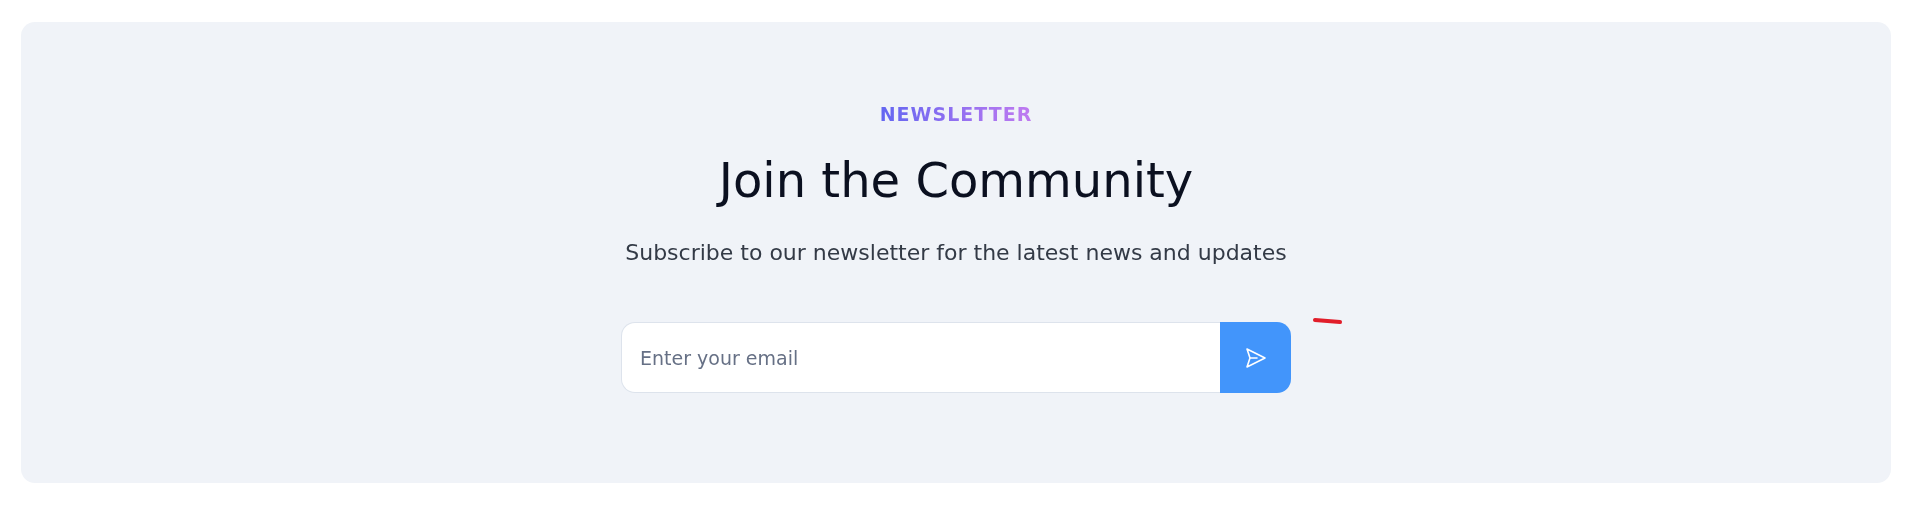  What do you see at coordinates (956, 180) in the screenshot?
I see `section-title: Join the Community` at bounding box center [956, 180].